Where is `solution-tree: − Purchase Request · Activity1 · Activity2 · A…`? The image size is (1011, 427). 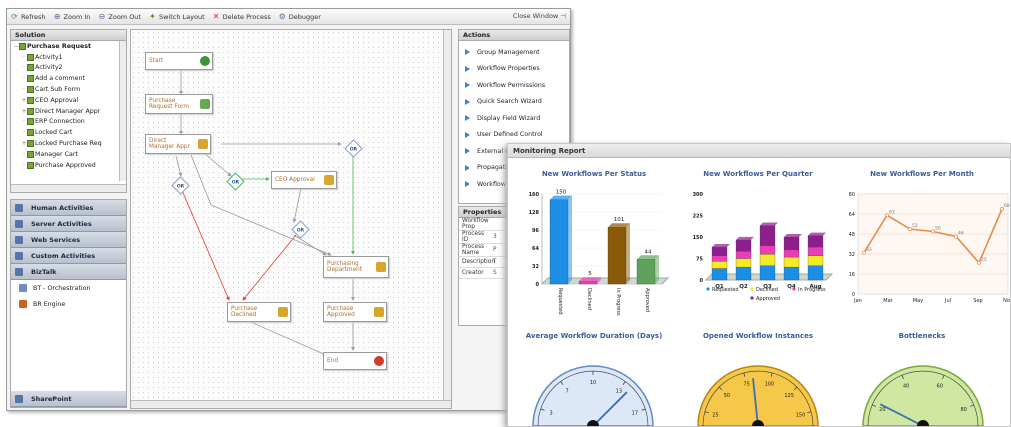
solution-tree: − Purchase Request · Activity1 · Activity2 · A… is located at coordinates (68, 111).